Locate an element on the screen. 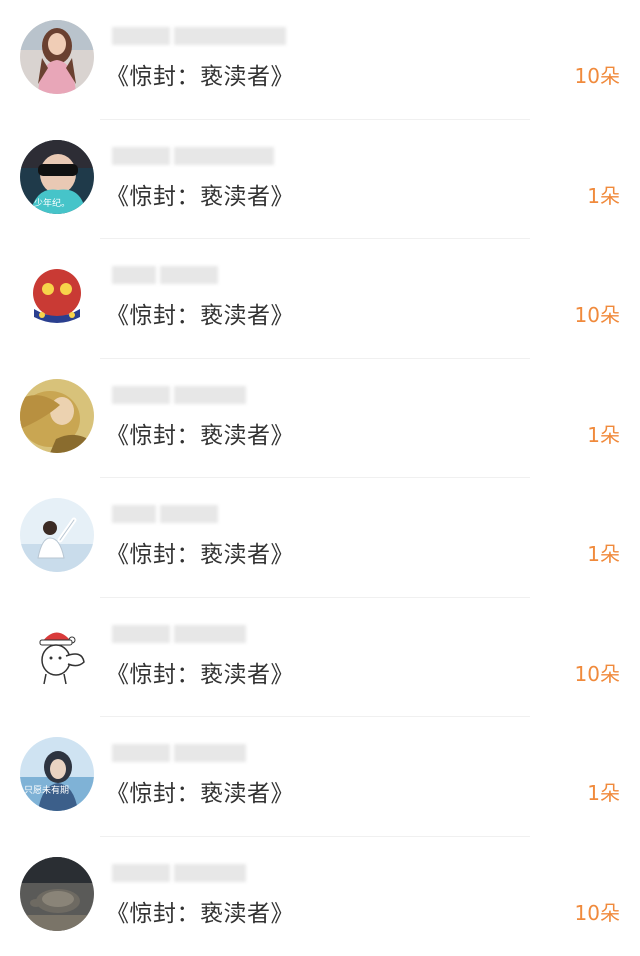 The image size is (640, 956). avatar-waving-boy-icon is located at coordinates (57, 535).